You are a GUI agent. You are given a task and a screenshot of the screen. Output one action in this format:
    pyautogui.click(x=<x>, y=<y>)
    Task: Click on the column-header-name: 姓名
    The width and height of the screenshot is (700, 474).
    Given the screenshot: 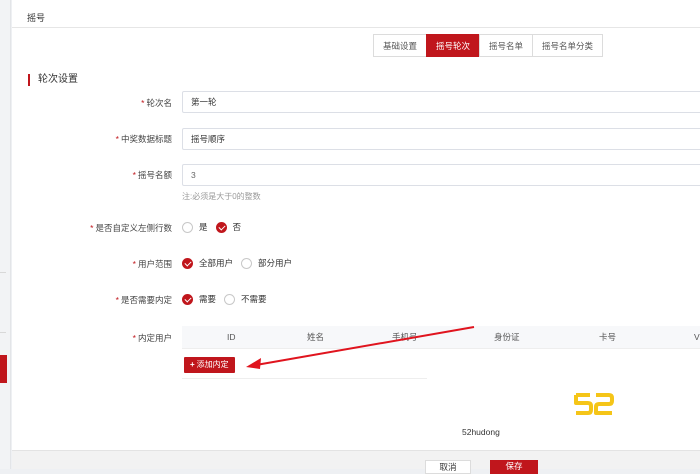 What is the action you would take?
    pyautogui.click(x=316, y=337)
    